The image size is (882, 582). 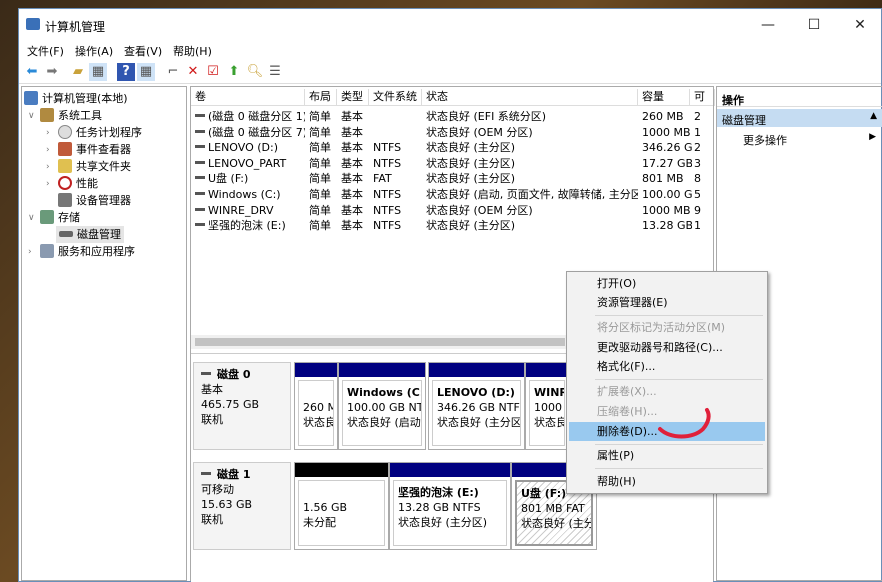 I want to click on col-filesystem: 文件系统, so click(x=395, y=97).